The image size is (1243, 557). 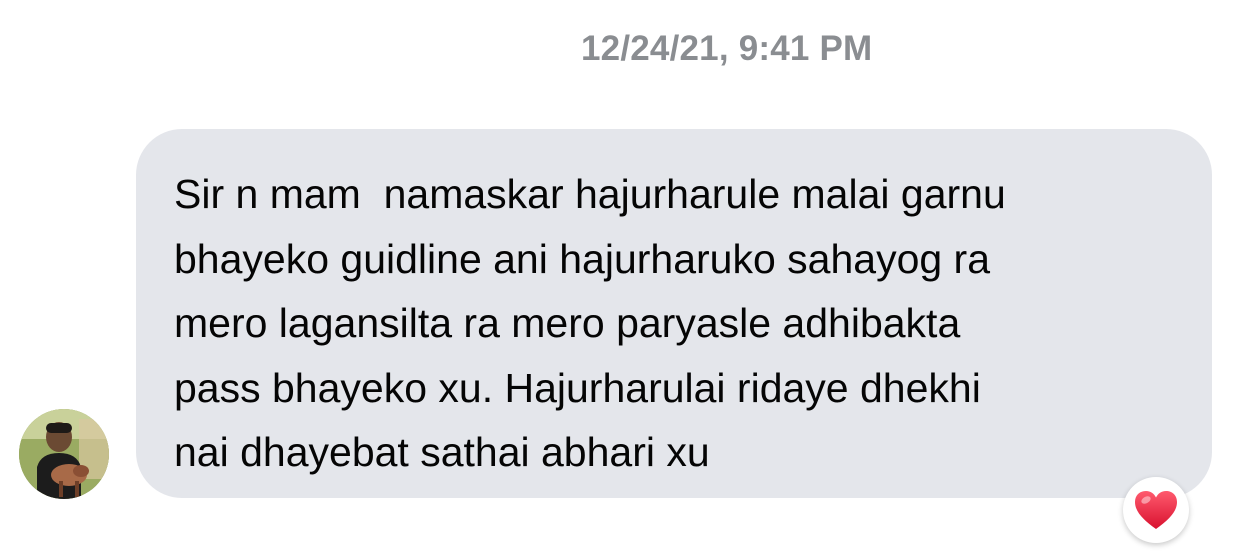 I want to click on message-timestamp: 12/24/21, 9:41 PM, so click(x=727, y=48).